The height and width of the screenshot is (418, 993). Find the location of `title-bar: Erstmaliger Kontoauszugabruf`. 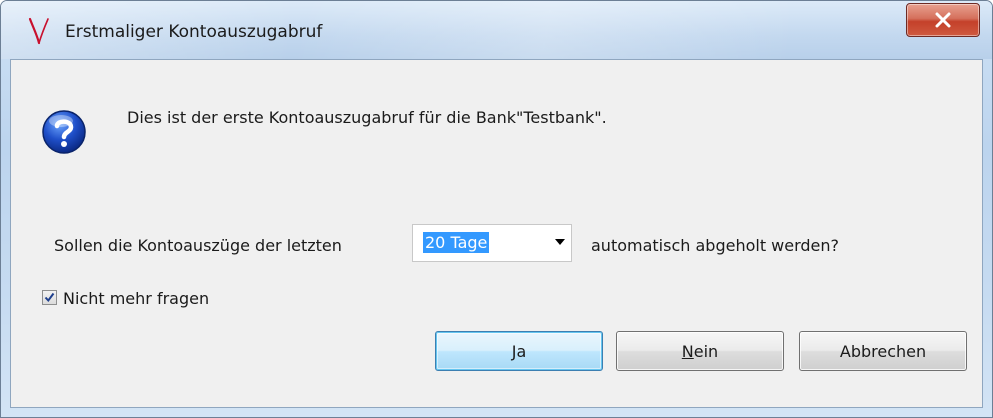

title-bar: Erstmaliger Kontoauszugabruf is located at coordinates (496, 30).